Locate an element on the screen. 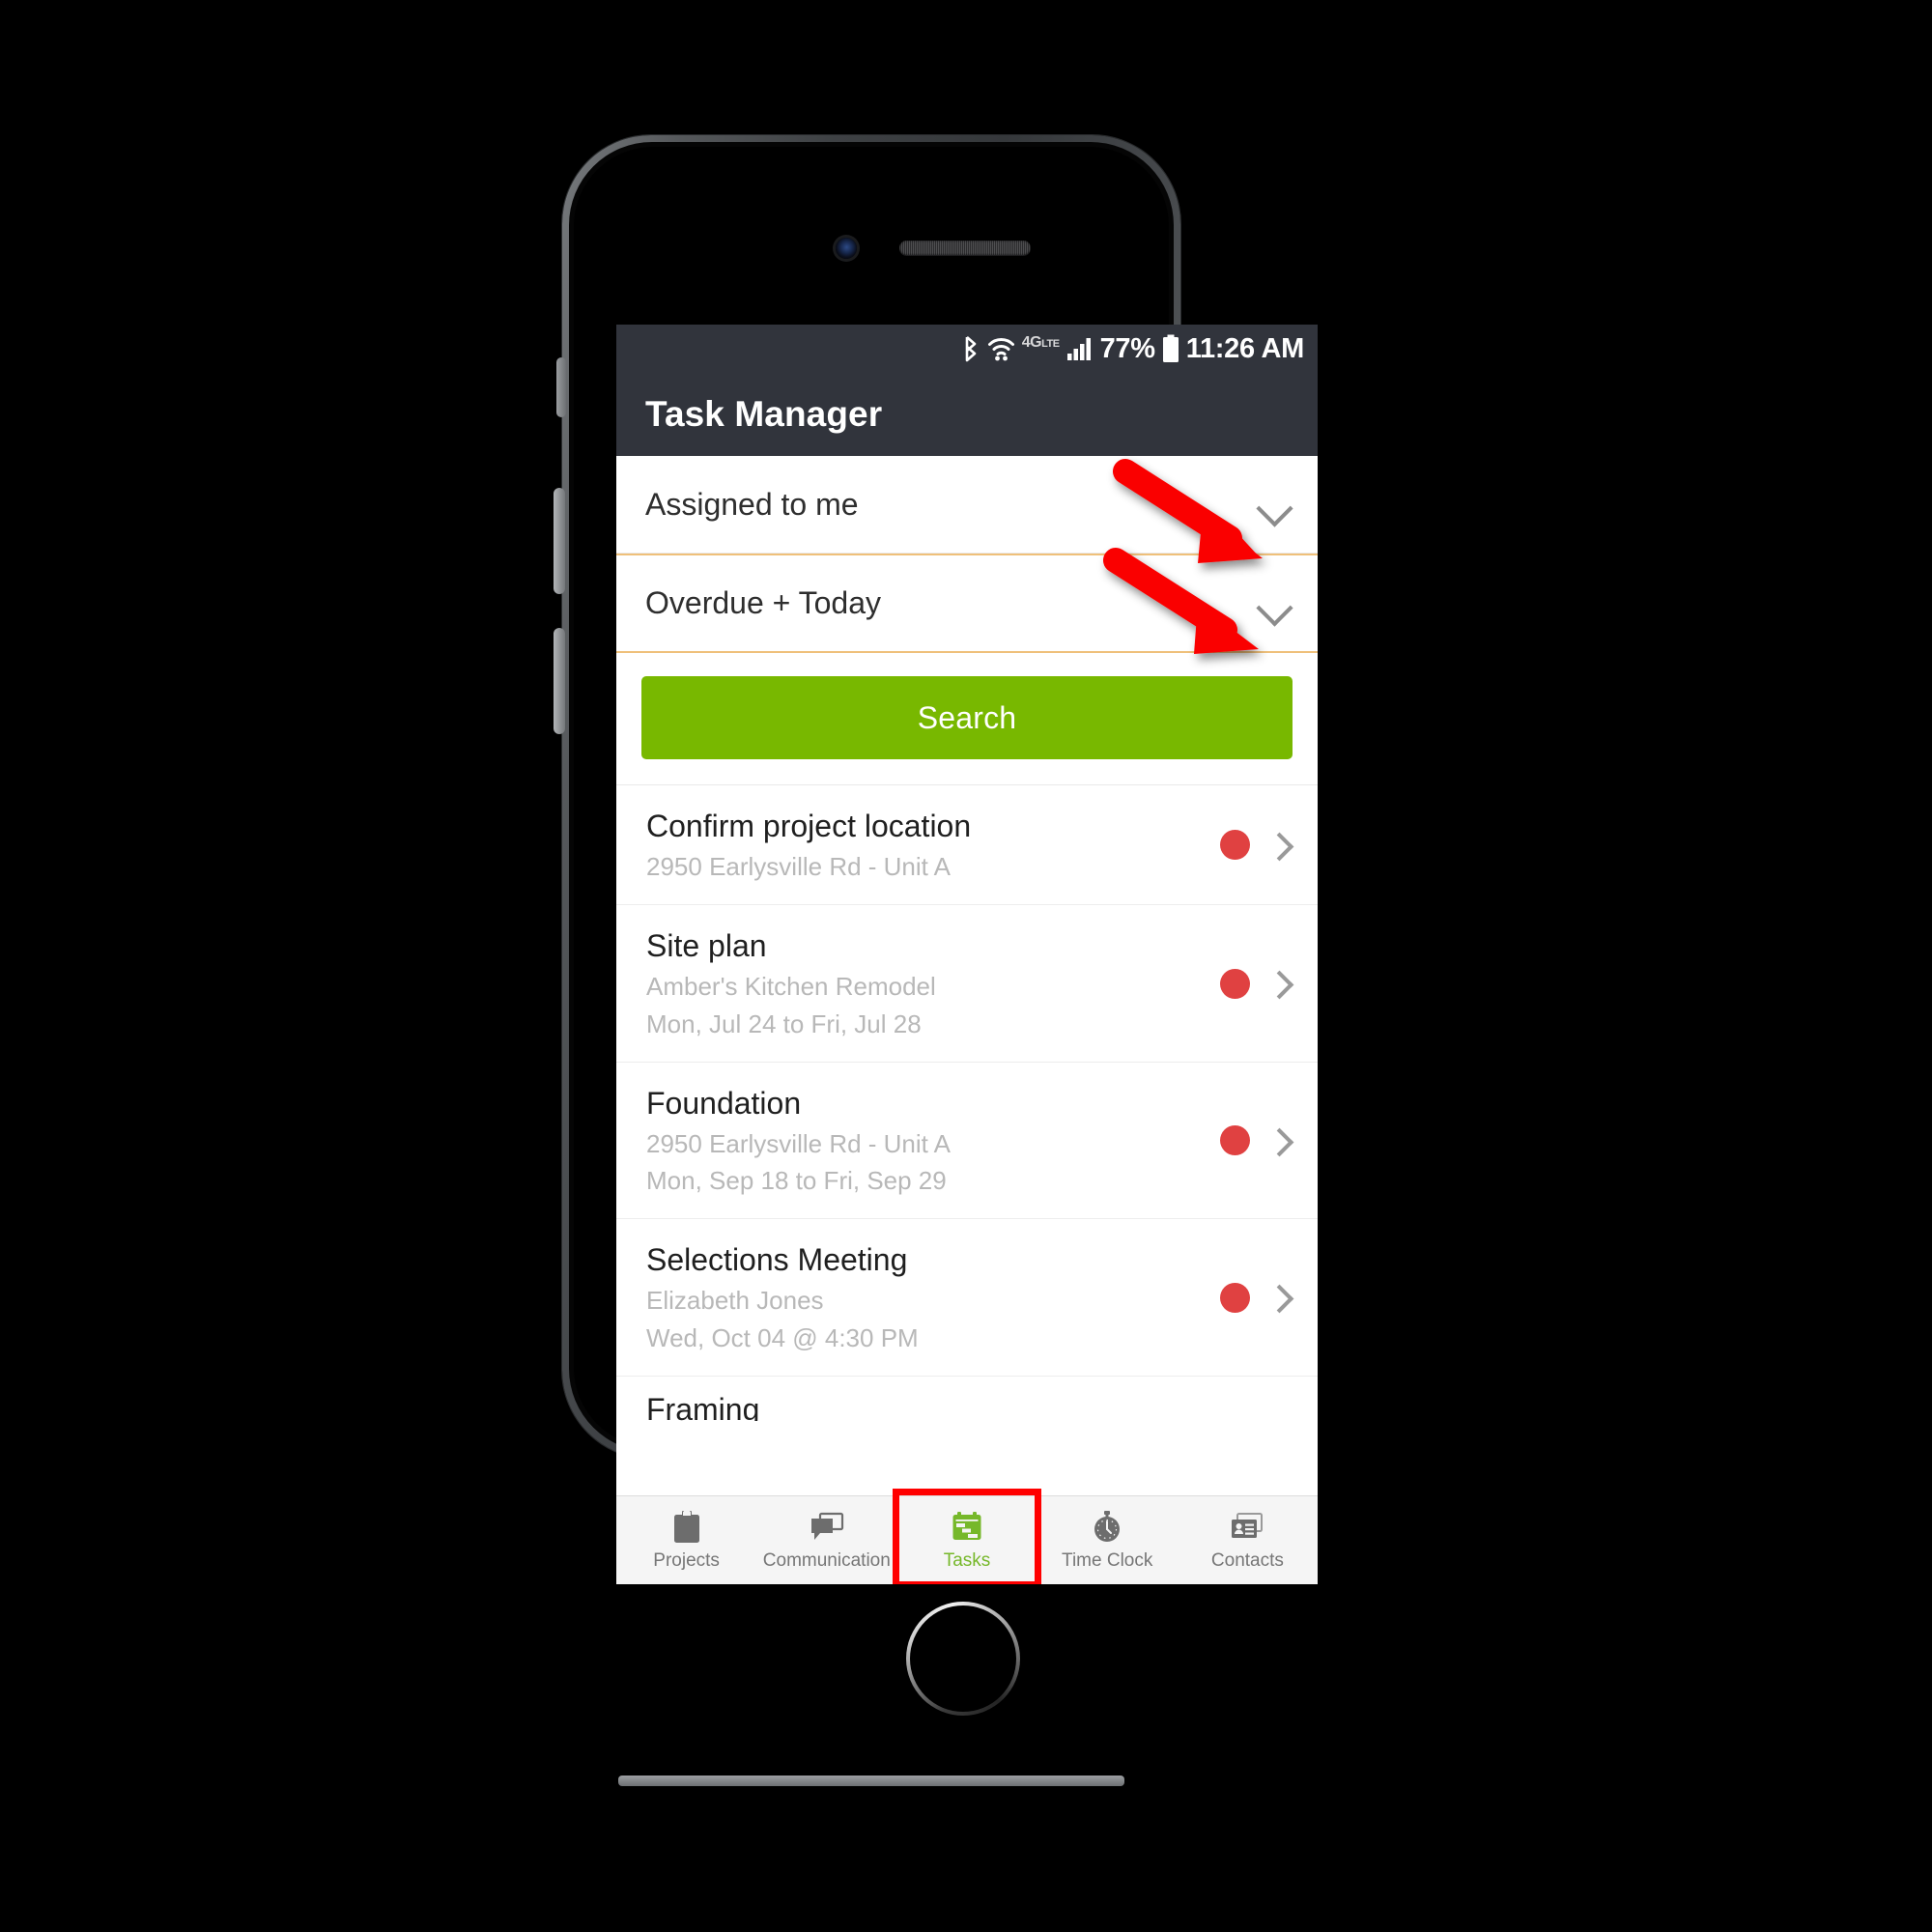  clock-label: 11:26 AM is located at coordinates (1245, 348).